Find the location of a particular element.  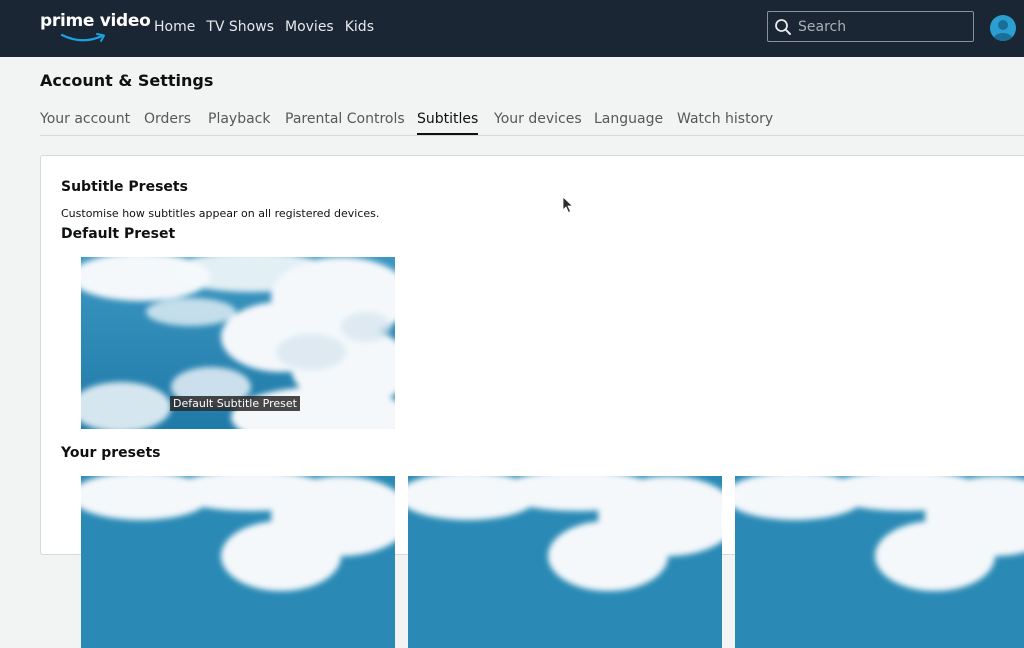

nav-home: Home is located at coordinates (174, 27).